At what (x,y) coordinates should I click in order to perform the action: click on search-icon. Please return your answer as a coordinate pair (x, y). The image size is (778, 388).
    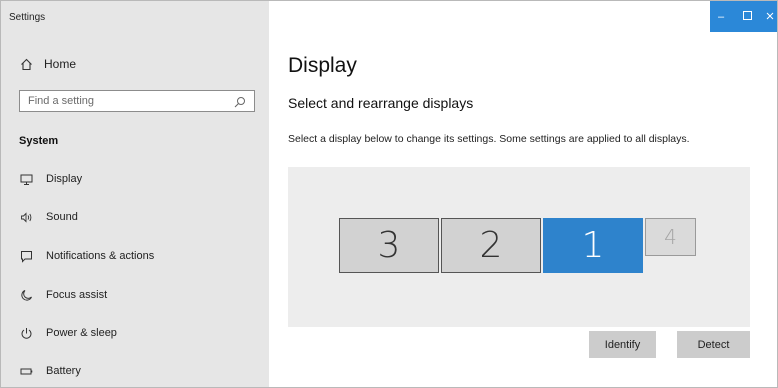
    Looking at the image, I should click on (240, 101).